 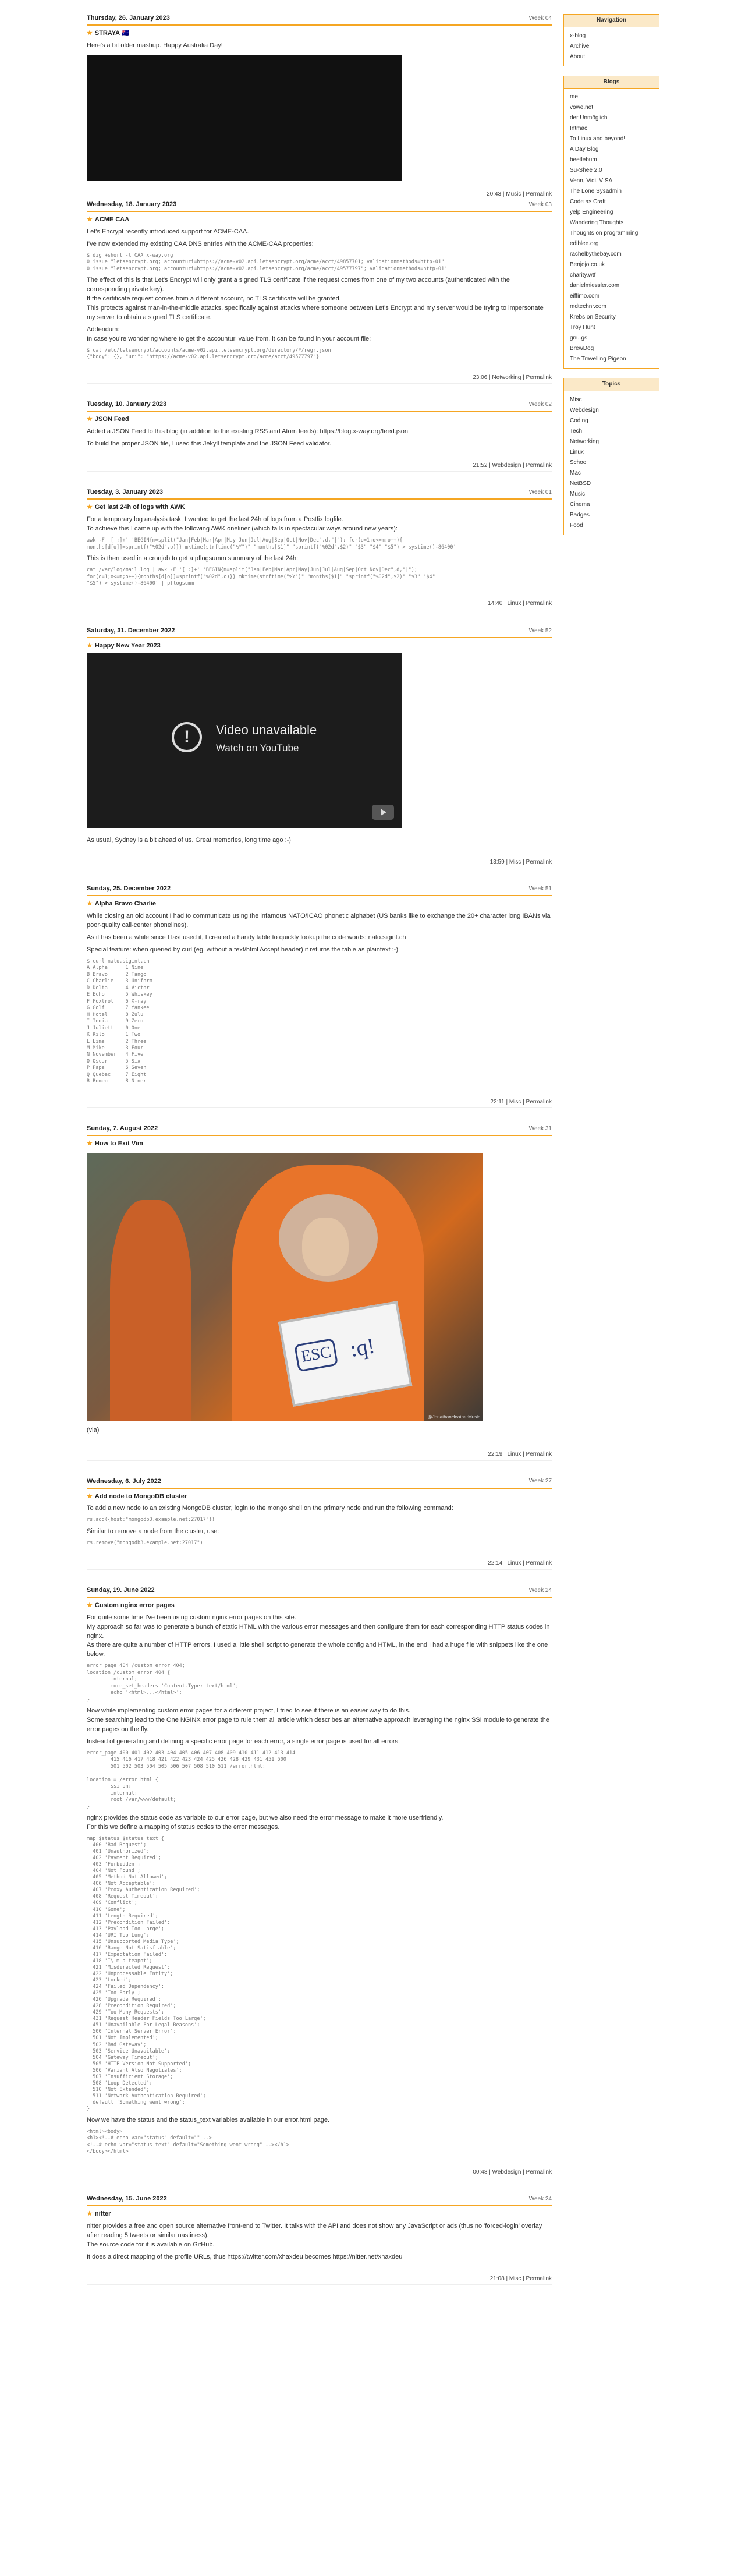 I want to click on youtube-embed: ! Video unavailable Watch on YouTube, so click(x=244, y=740).